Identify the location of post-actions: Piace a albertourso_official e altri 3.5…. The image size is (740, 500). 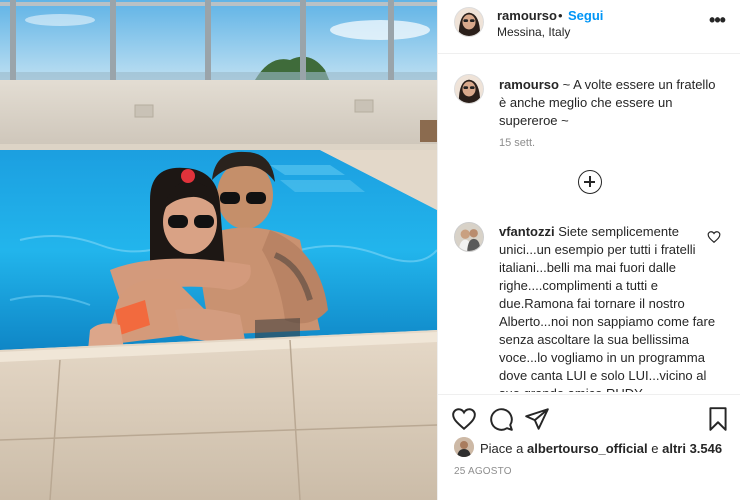
(589, 447).